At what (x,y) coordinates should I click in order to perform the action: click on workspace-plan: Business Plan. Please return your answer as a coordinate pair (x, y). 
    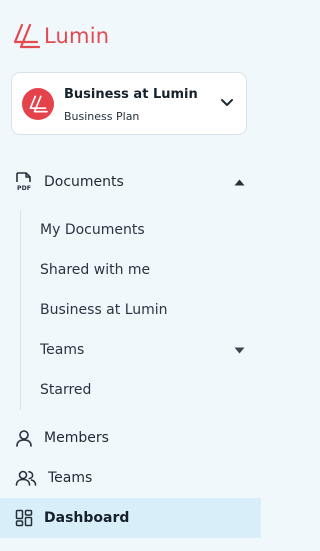
    Looking at the image, I should click on (102, 116).